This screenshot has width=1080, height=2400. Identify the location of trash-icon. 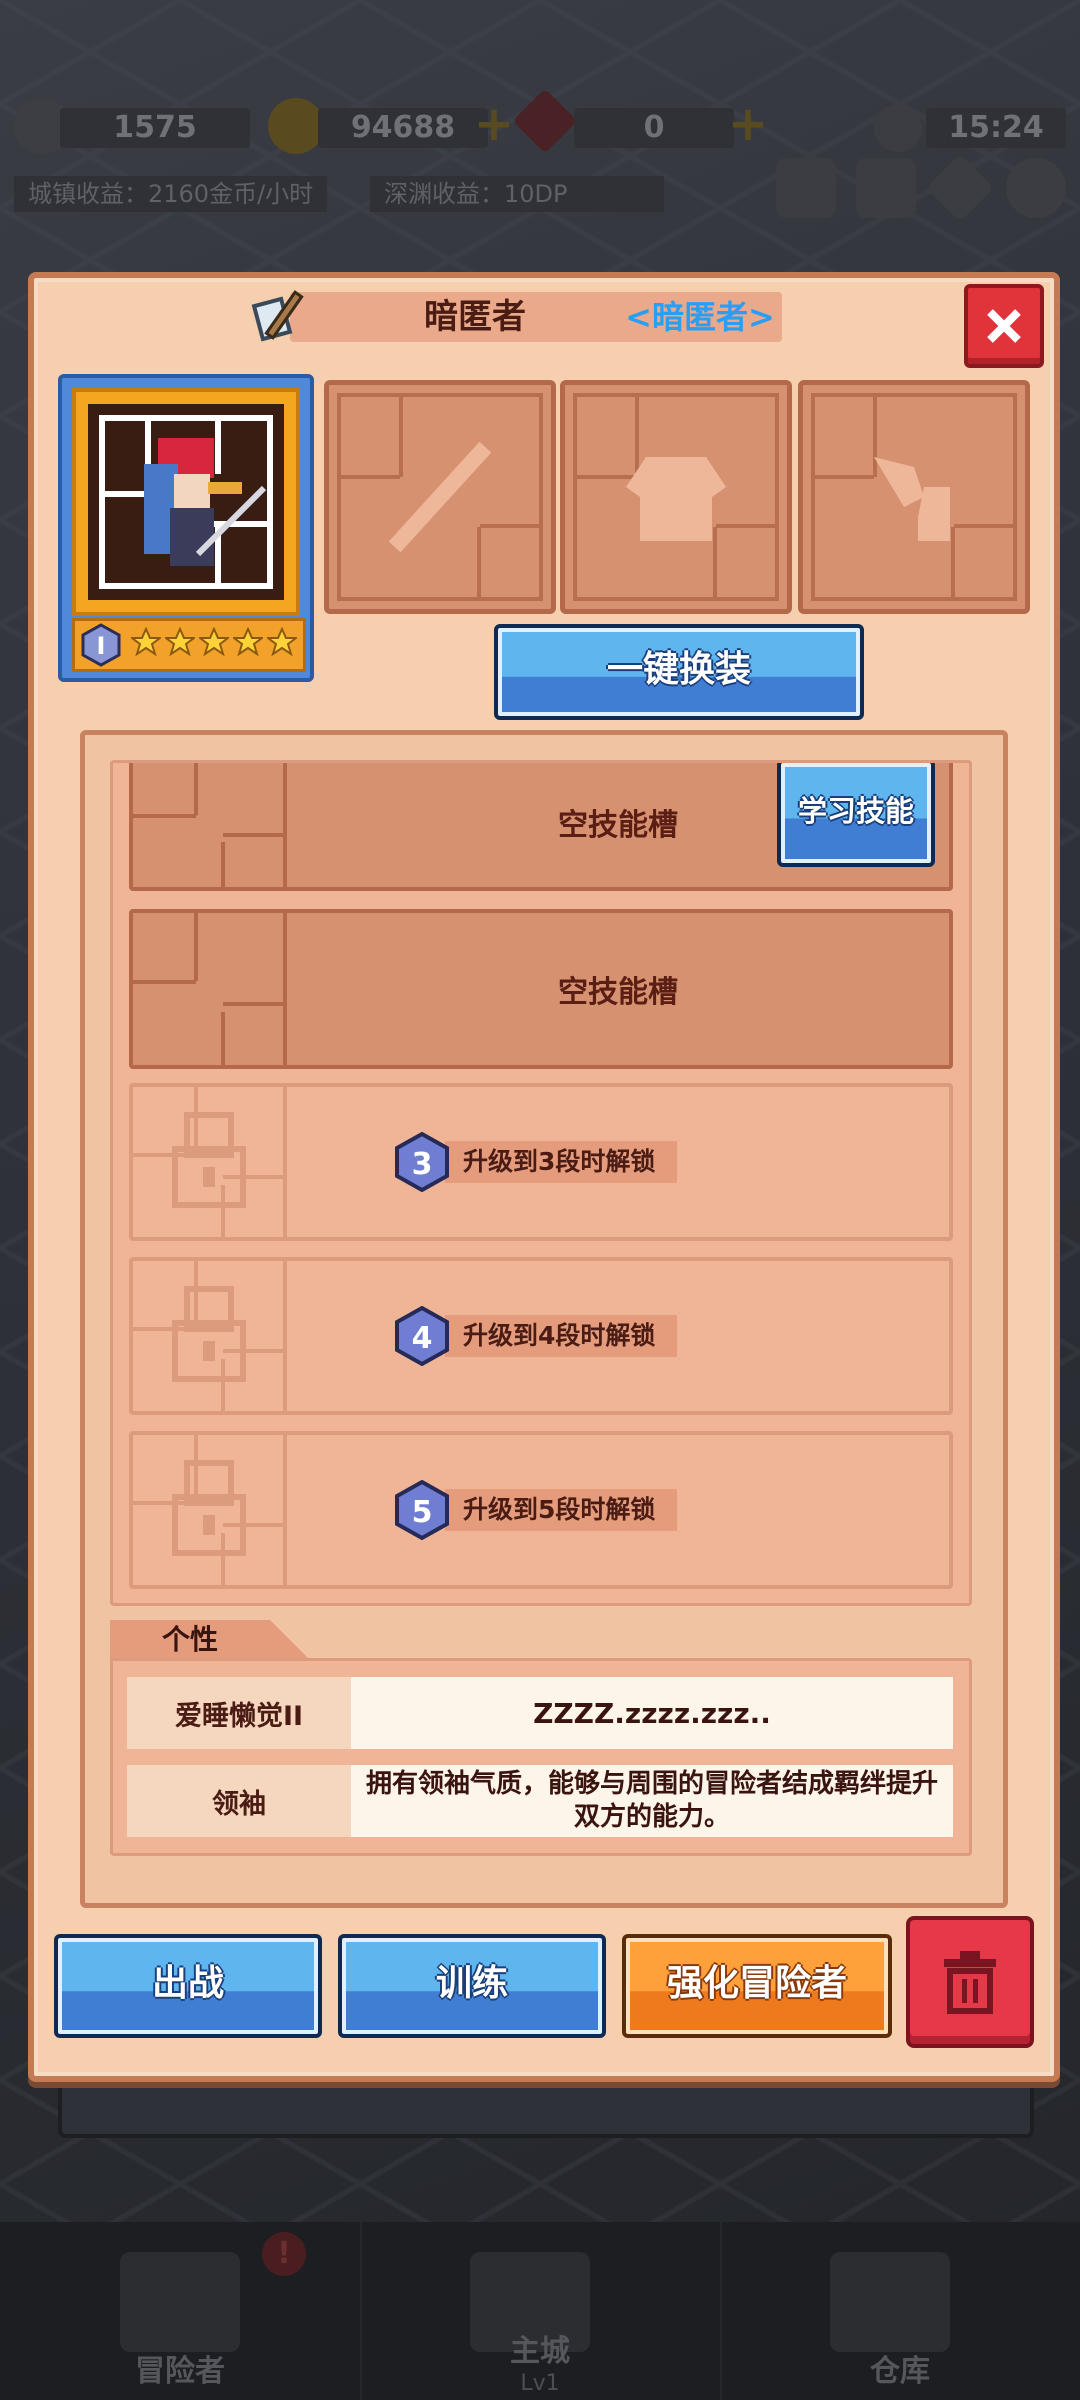
(970, 1982).